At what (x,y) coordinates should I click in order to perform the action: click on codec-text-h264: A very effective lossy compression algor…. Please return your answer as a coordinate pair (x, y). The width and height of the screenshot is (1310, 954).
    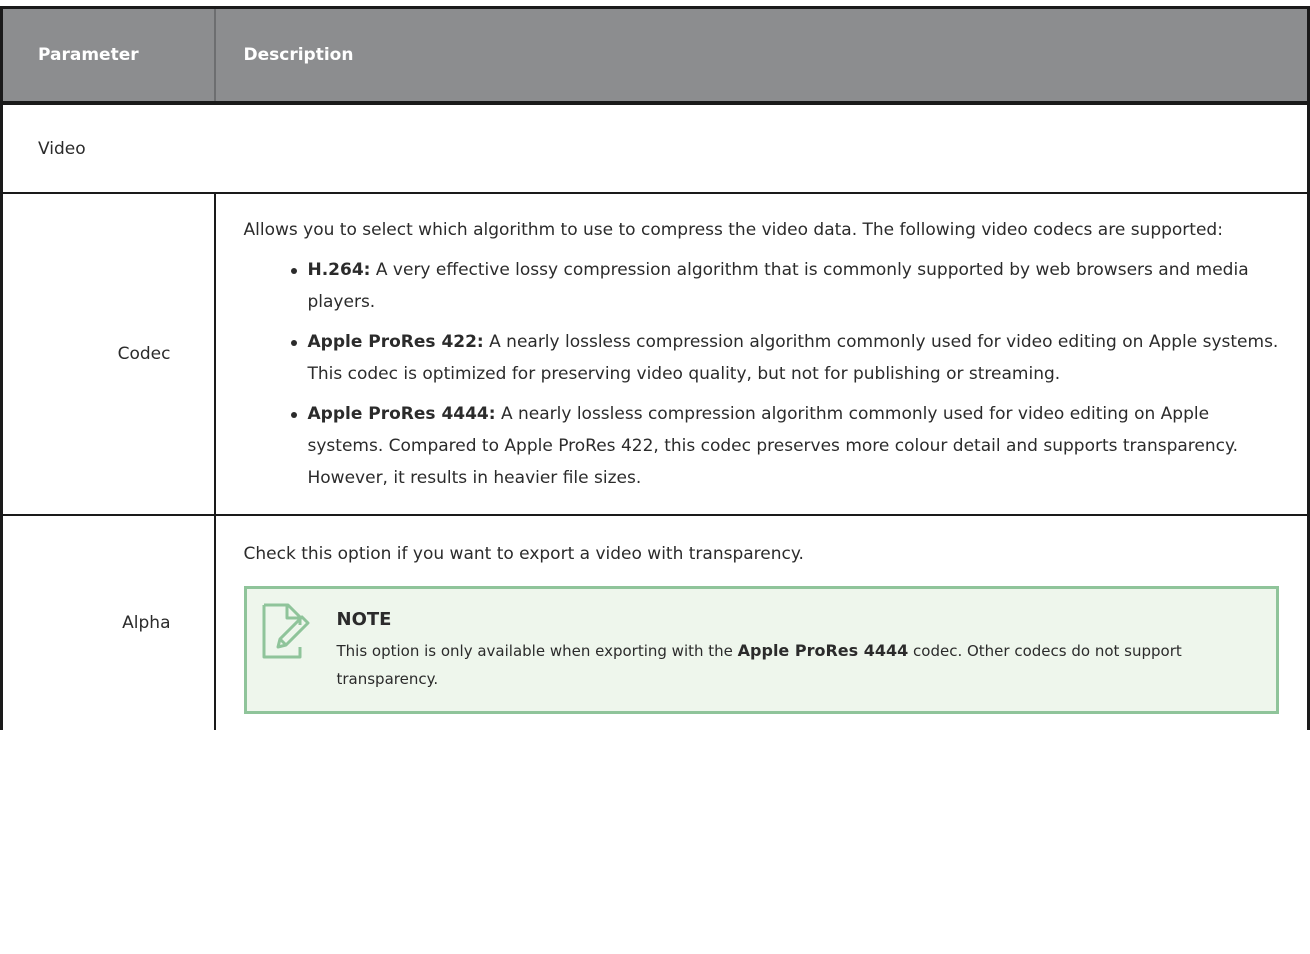
    Looking at the image, I should click on (778, 286).